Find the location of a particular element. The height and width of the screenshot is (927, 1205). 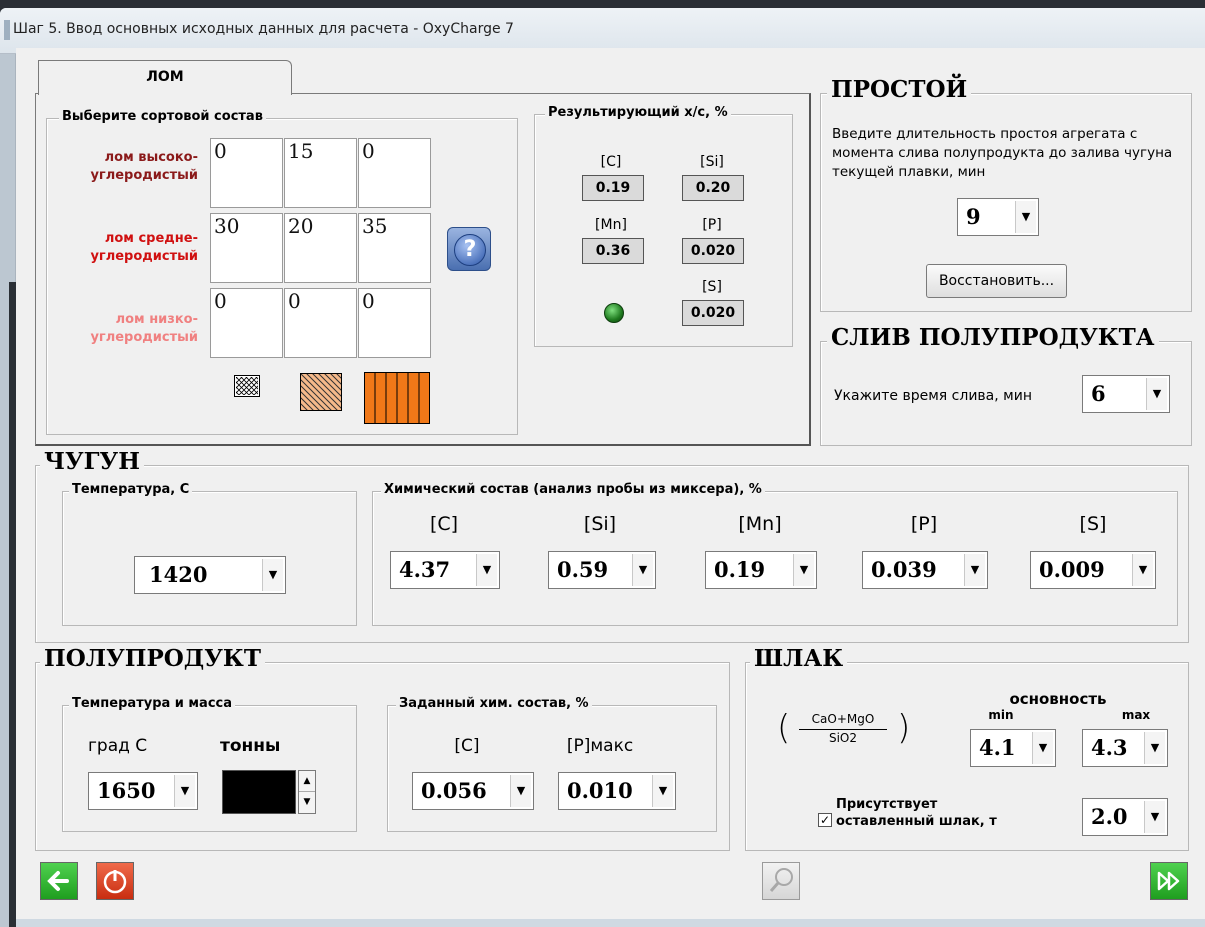

row-label-high-carbon: лом высоко-углеродистый is located at coordinates (144, 166).